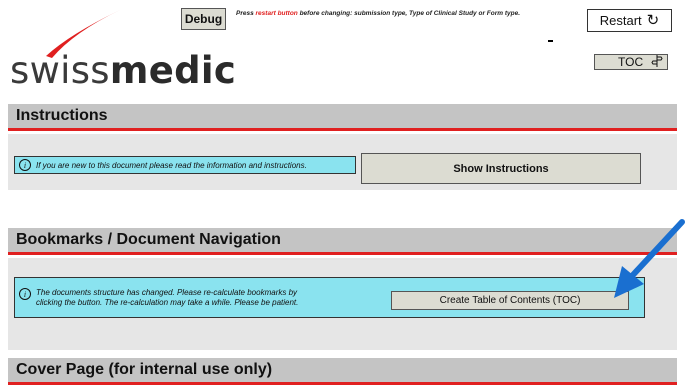 This screenshot has height=390, width=685. What do you see at coordinates (123, 70) in the screenshot?
I see `logo-wordmark: swissmedic` at bounding box center [123, 70].